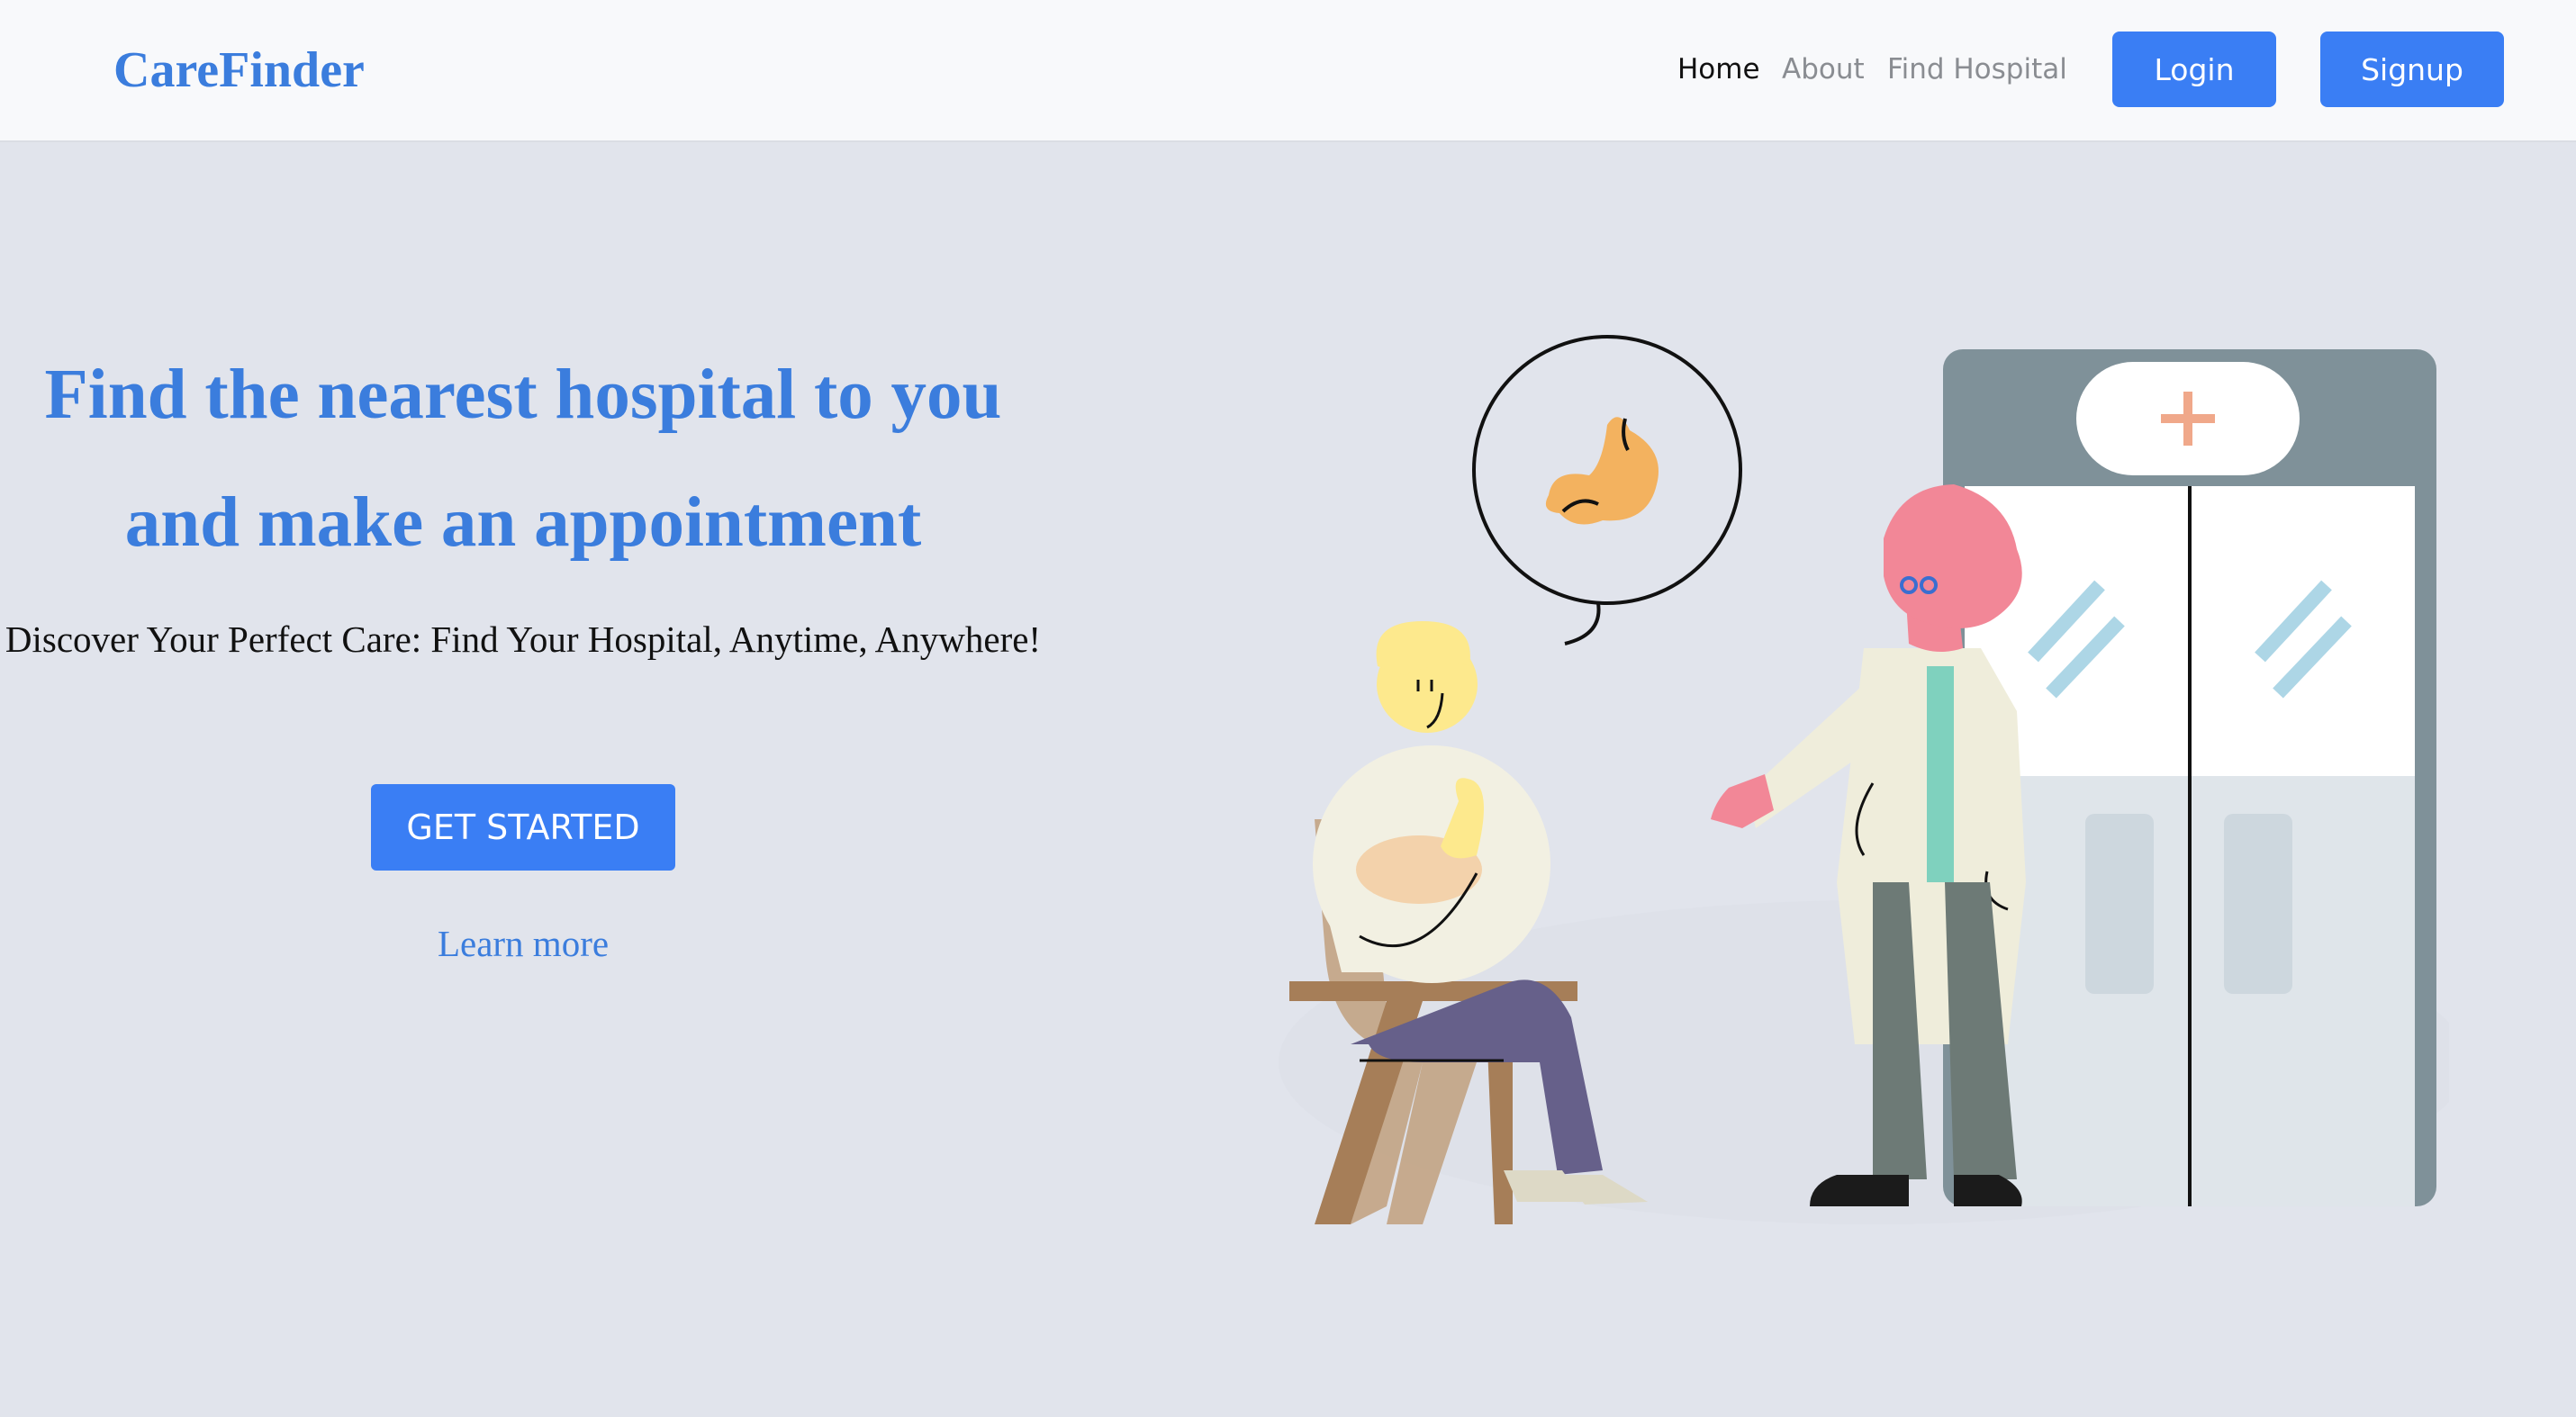  Describe the element at coordinates (1823, 69) in the screenshot. I see `nav-link-about: About` at that location.